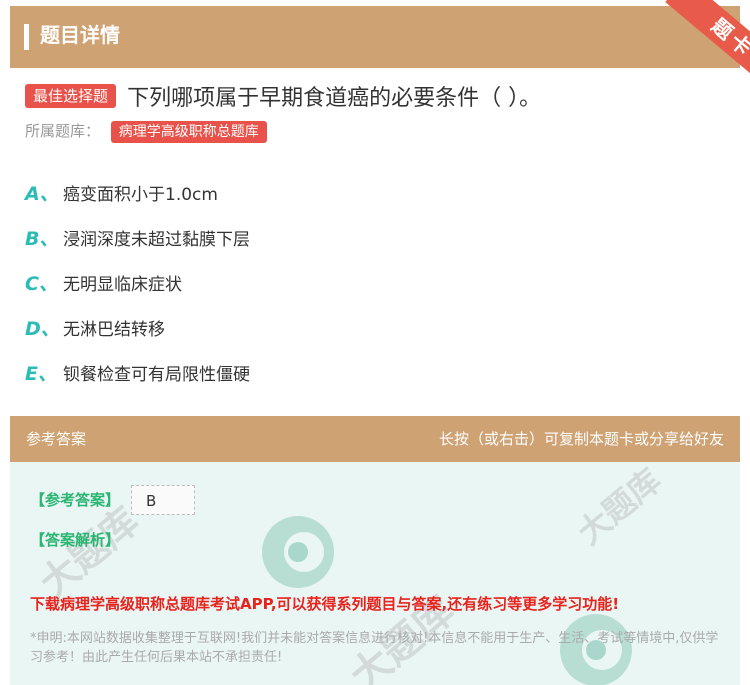  Describe the element at coordinates (42, 194) in the screenshot. I see `option-letter: A、` at that location.